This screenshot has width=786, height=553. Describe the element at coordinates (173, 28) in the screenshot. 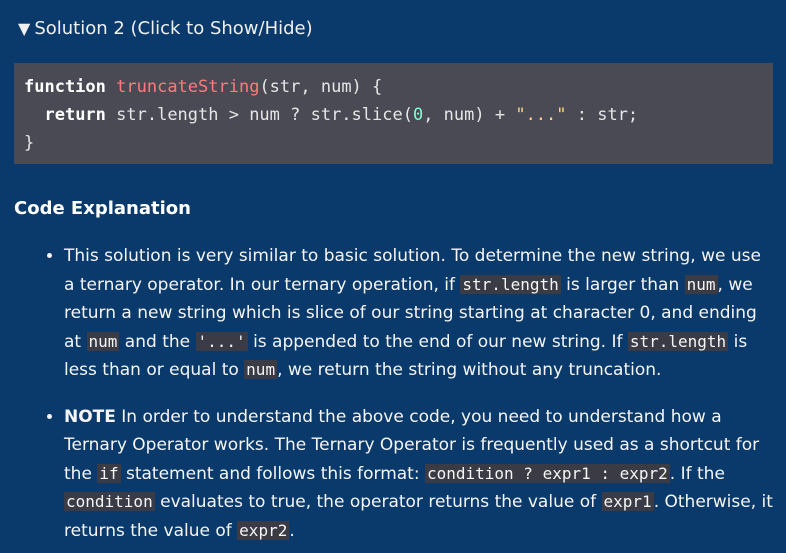

I see `solution-toggle-label: Solution 2 (Click to Show/Hide)` at that location.